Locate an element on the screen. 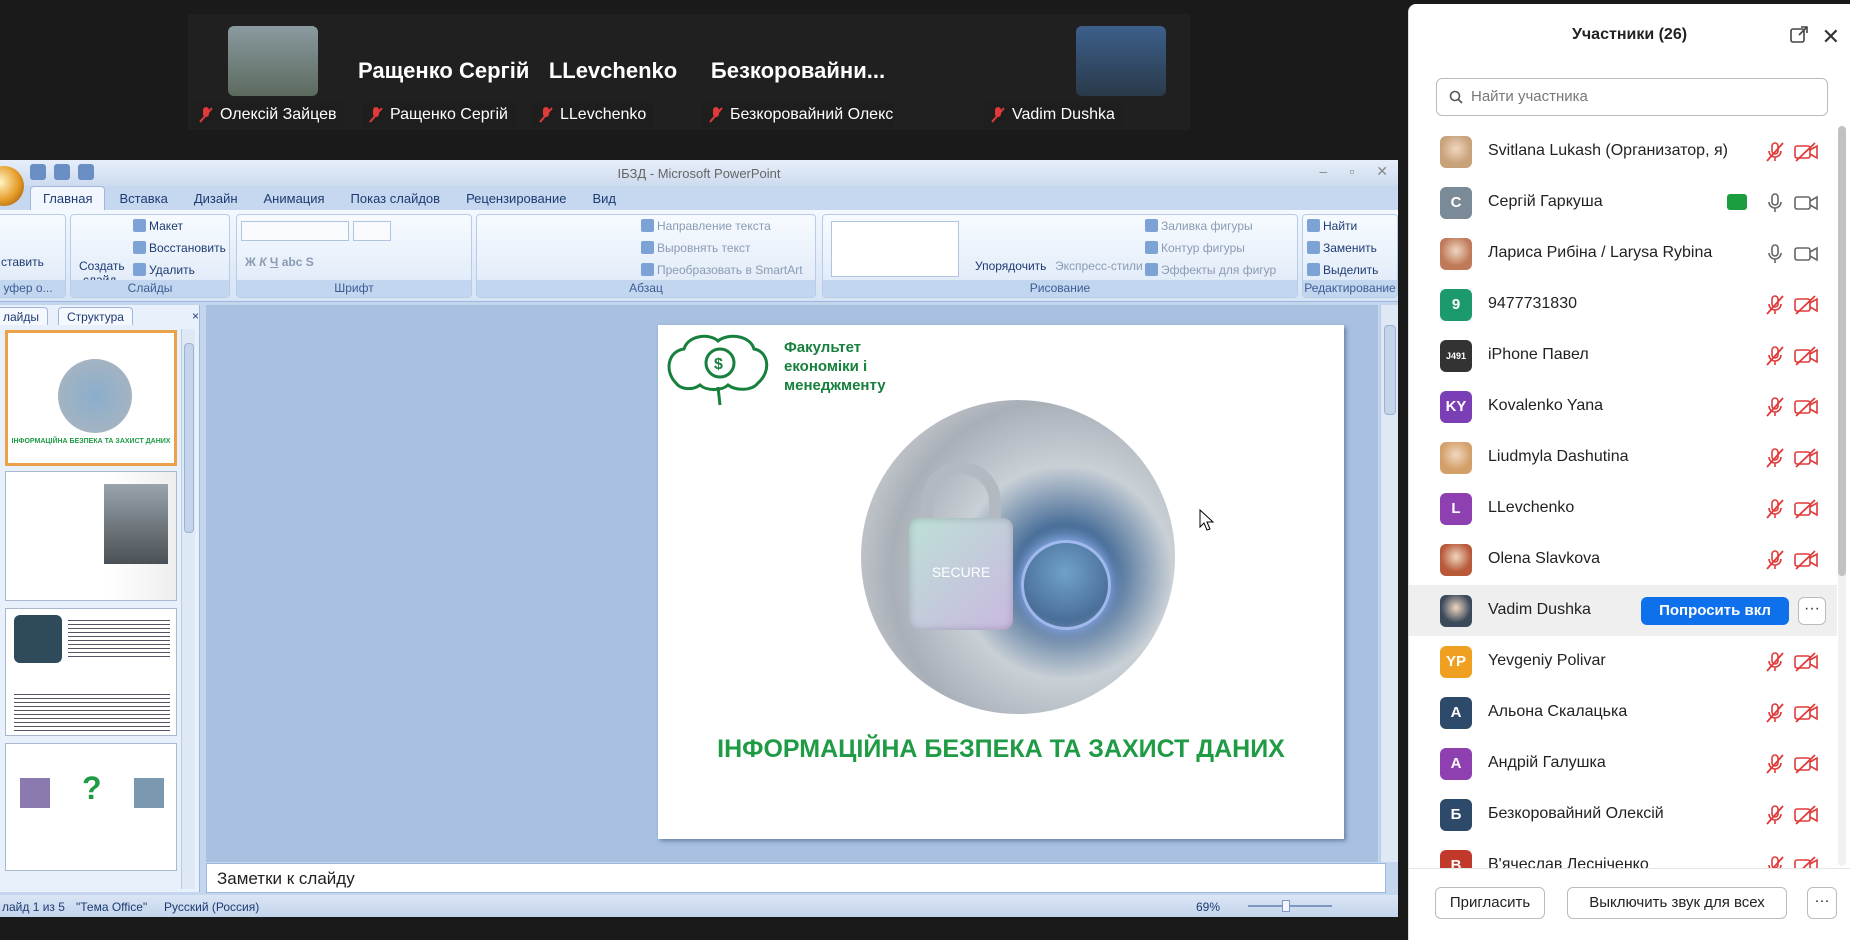 The height and width of the screenshot is (940, 1850). shape-outline-button: Контур фигуры is located at coordinates (1203, 248).